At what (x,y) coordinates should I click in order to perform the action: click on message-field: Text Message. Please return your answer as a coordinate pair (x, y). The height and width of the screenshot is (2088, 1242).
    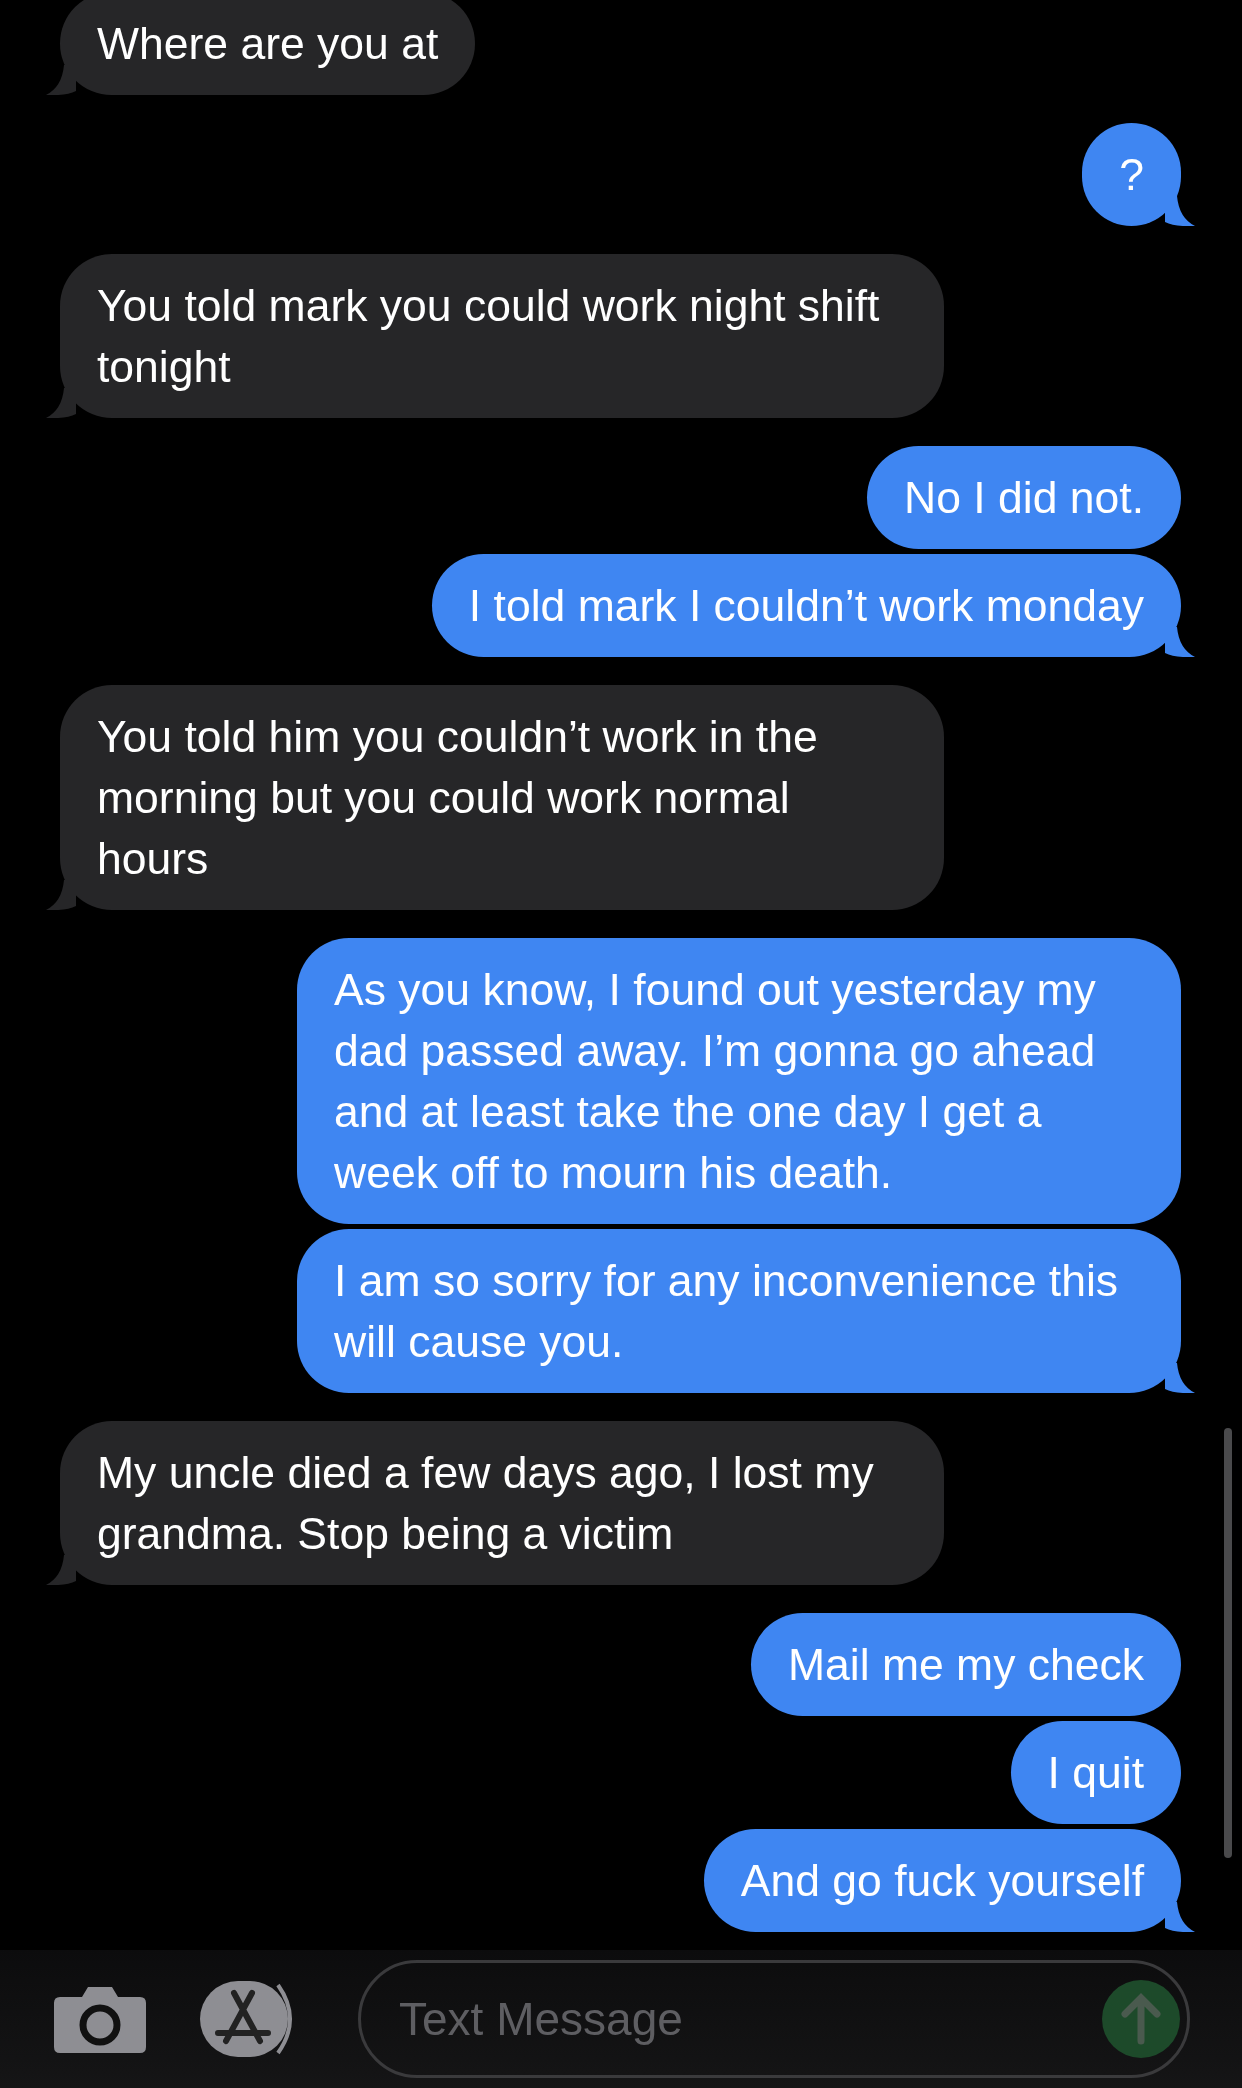
    Looking at the image, I should click on (774, 2019).